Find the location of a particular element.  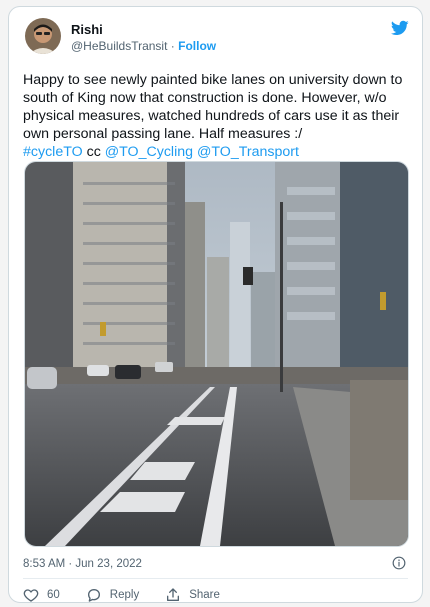

reply-label: Reply is located at coordinates (124, 595).